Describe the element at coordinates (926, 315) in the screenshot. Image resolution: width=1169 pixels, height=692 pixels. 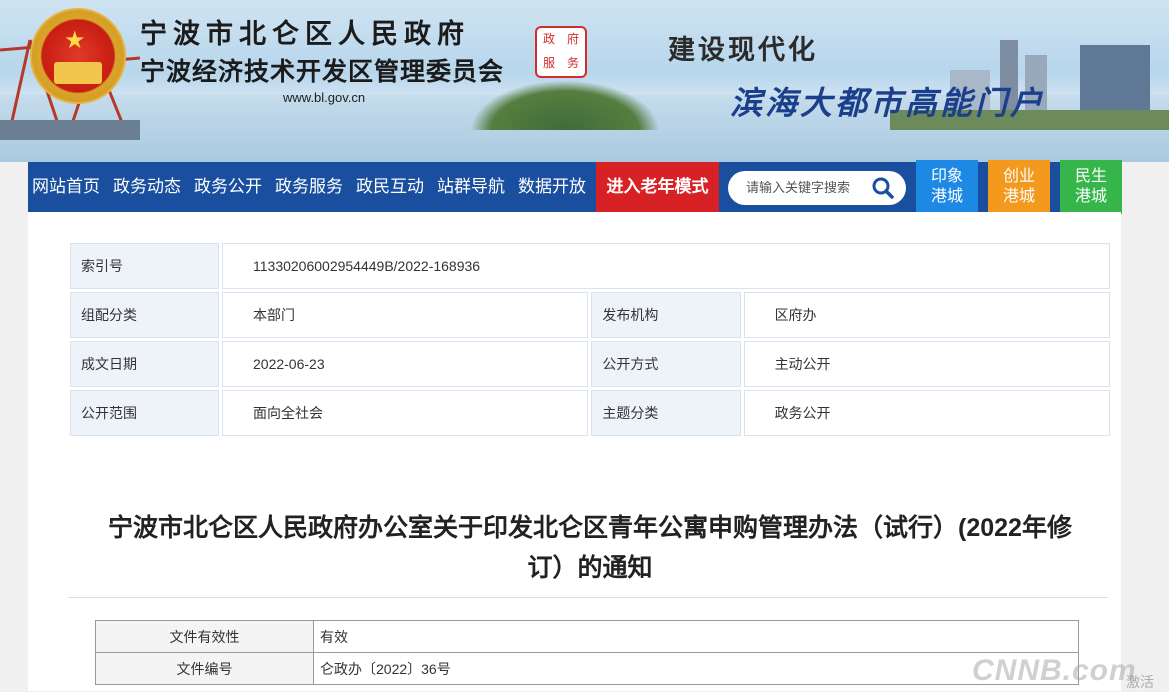
I see `meta-value-publisher: 区府办` at that location.